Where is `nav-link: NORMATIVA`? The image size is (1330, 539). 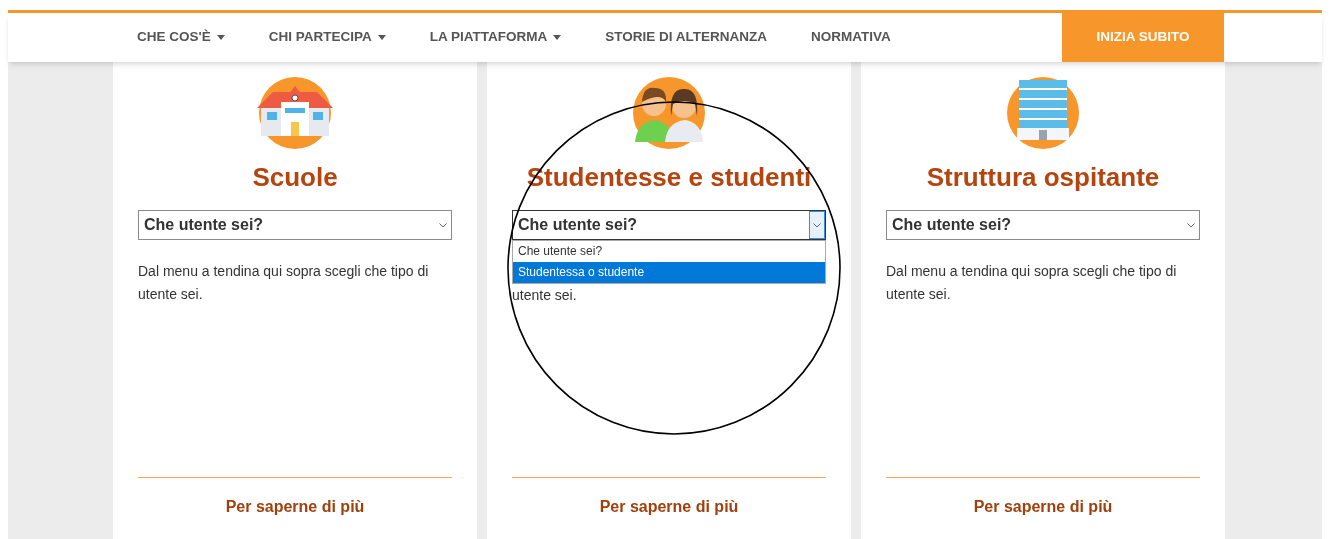 nav-link: NORMATIVA is located at coordinates (851, 37).